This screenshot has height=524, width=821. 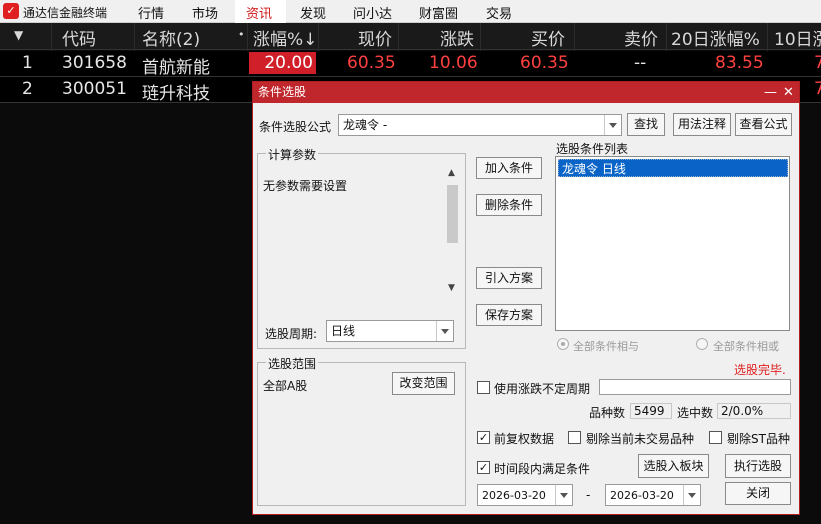 I want to click on dialog-title: 条件选股, so click(x=282, y=92).